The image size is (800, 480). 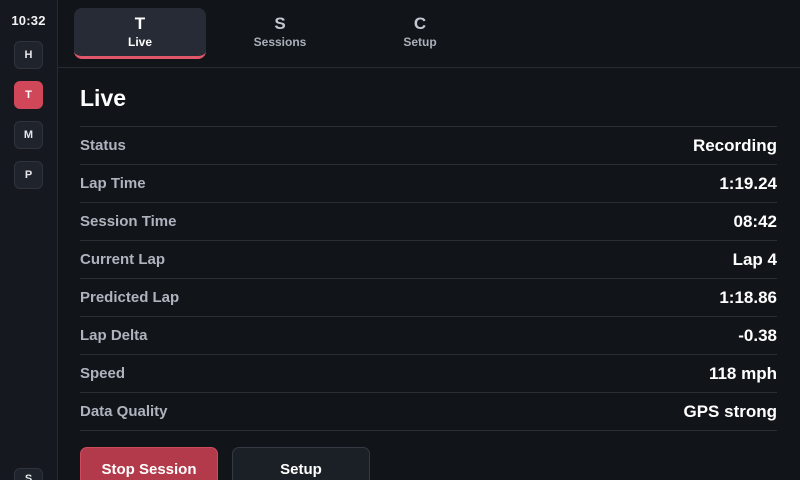 What do you see at coordinates (225, 463) in the screenshot?
I see `action-bar: Stop Session Setup` at bounding box center [225, 463].